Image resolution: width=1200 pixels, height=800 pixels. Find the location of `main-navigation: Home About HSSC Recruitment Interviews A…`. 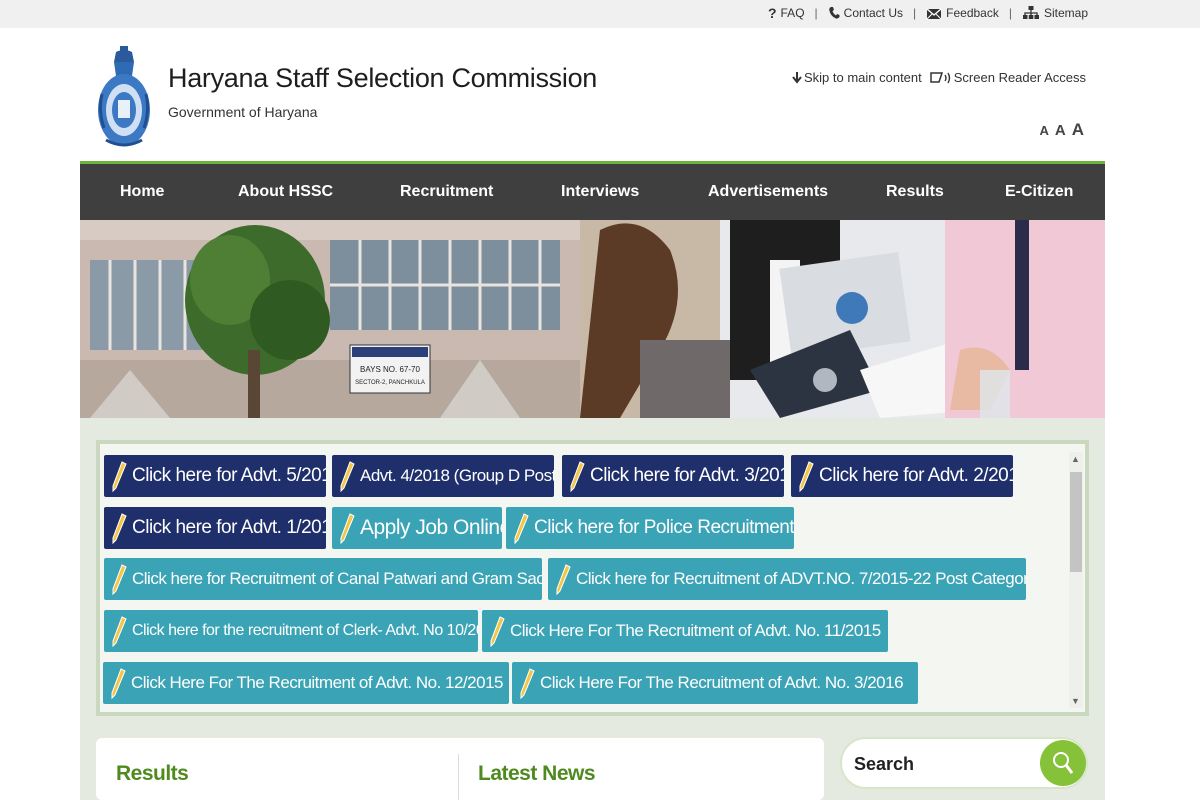

main-navigation: Home About HSSC Recruitment Interviews A… is located at coordinates (592, 190).